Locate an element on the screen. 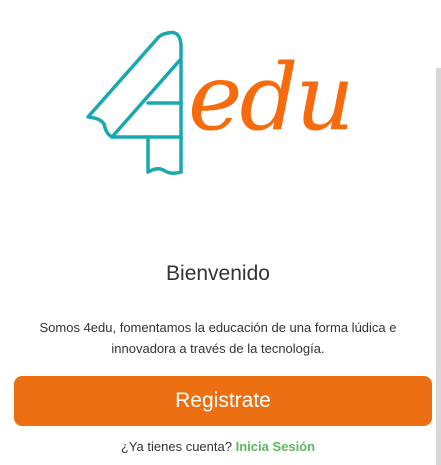 Image resolution: width=441 pixels, height=465 pixels. logo-edu-text: edu is located at coordinates (271, 97).